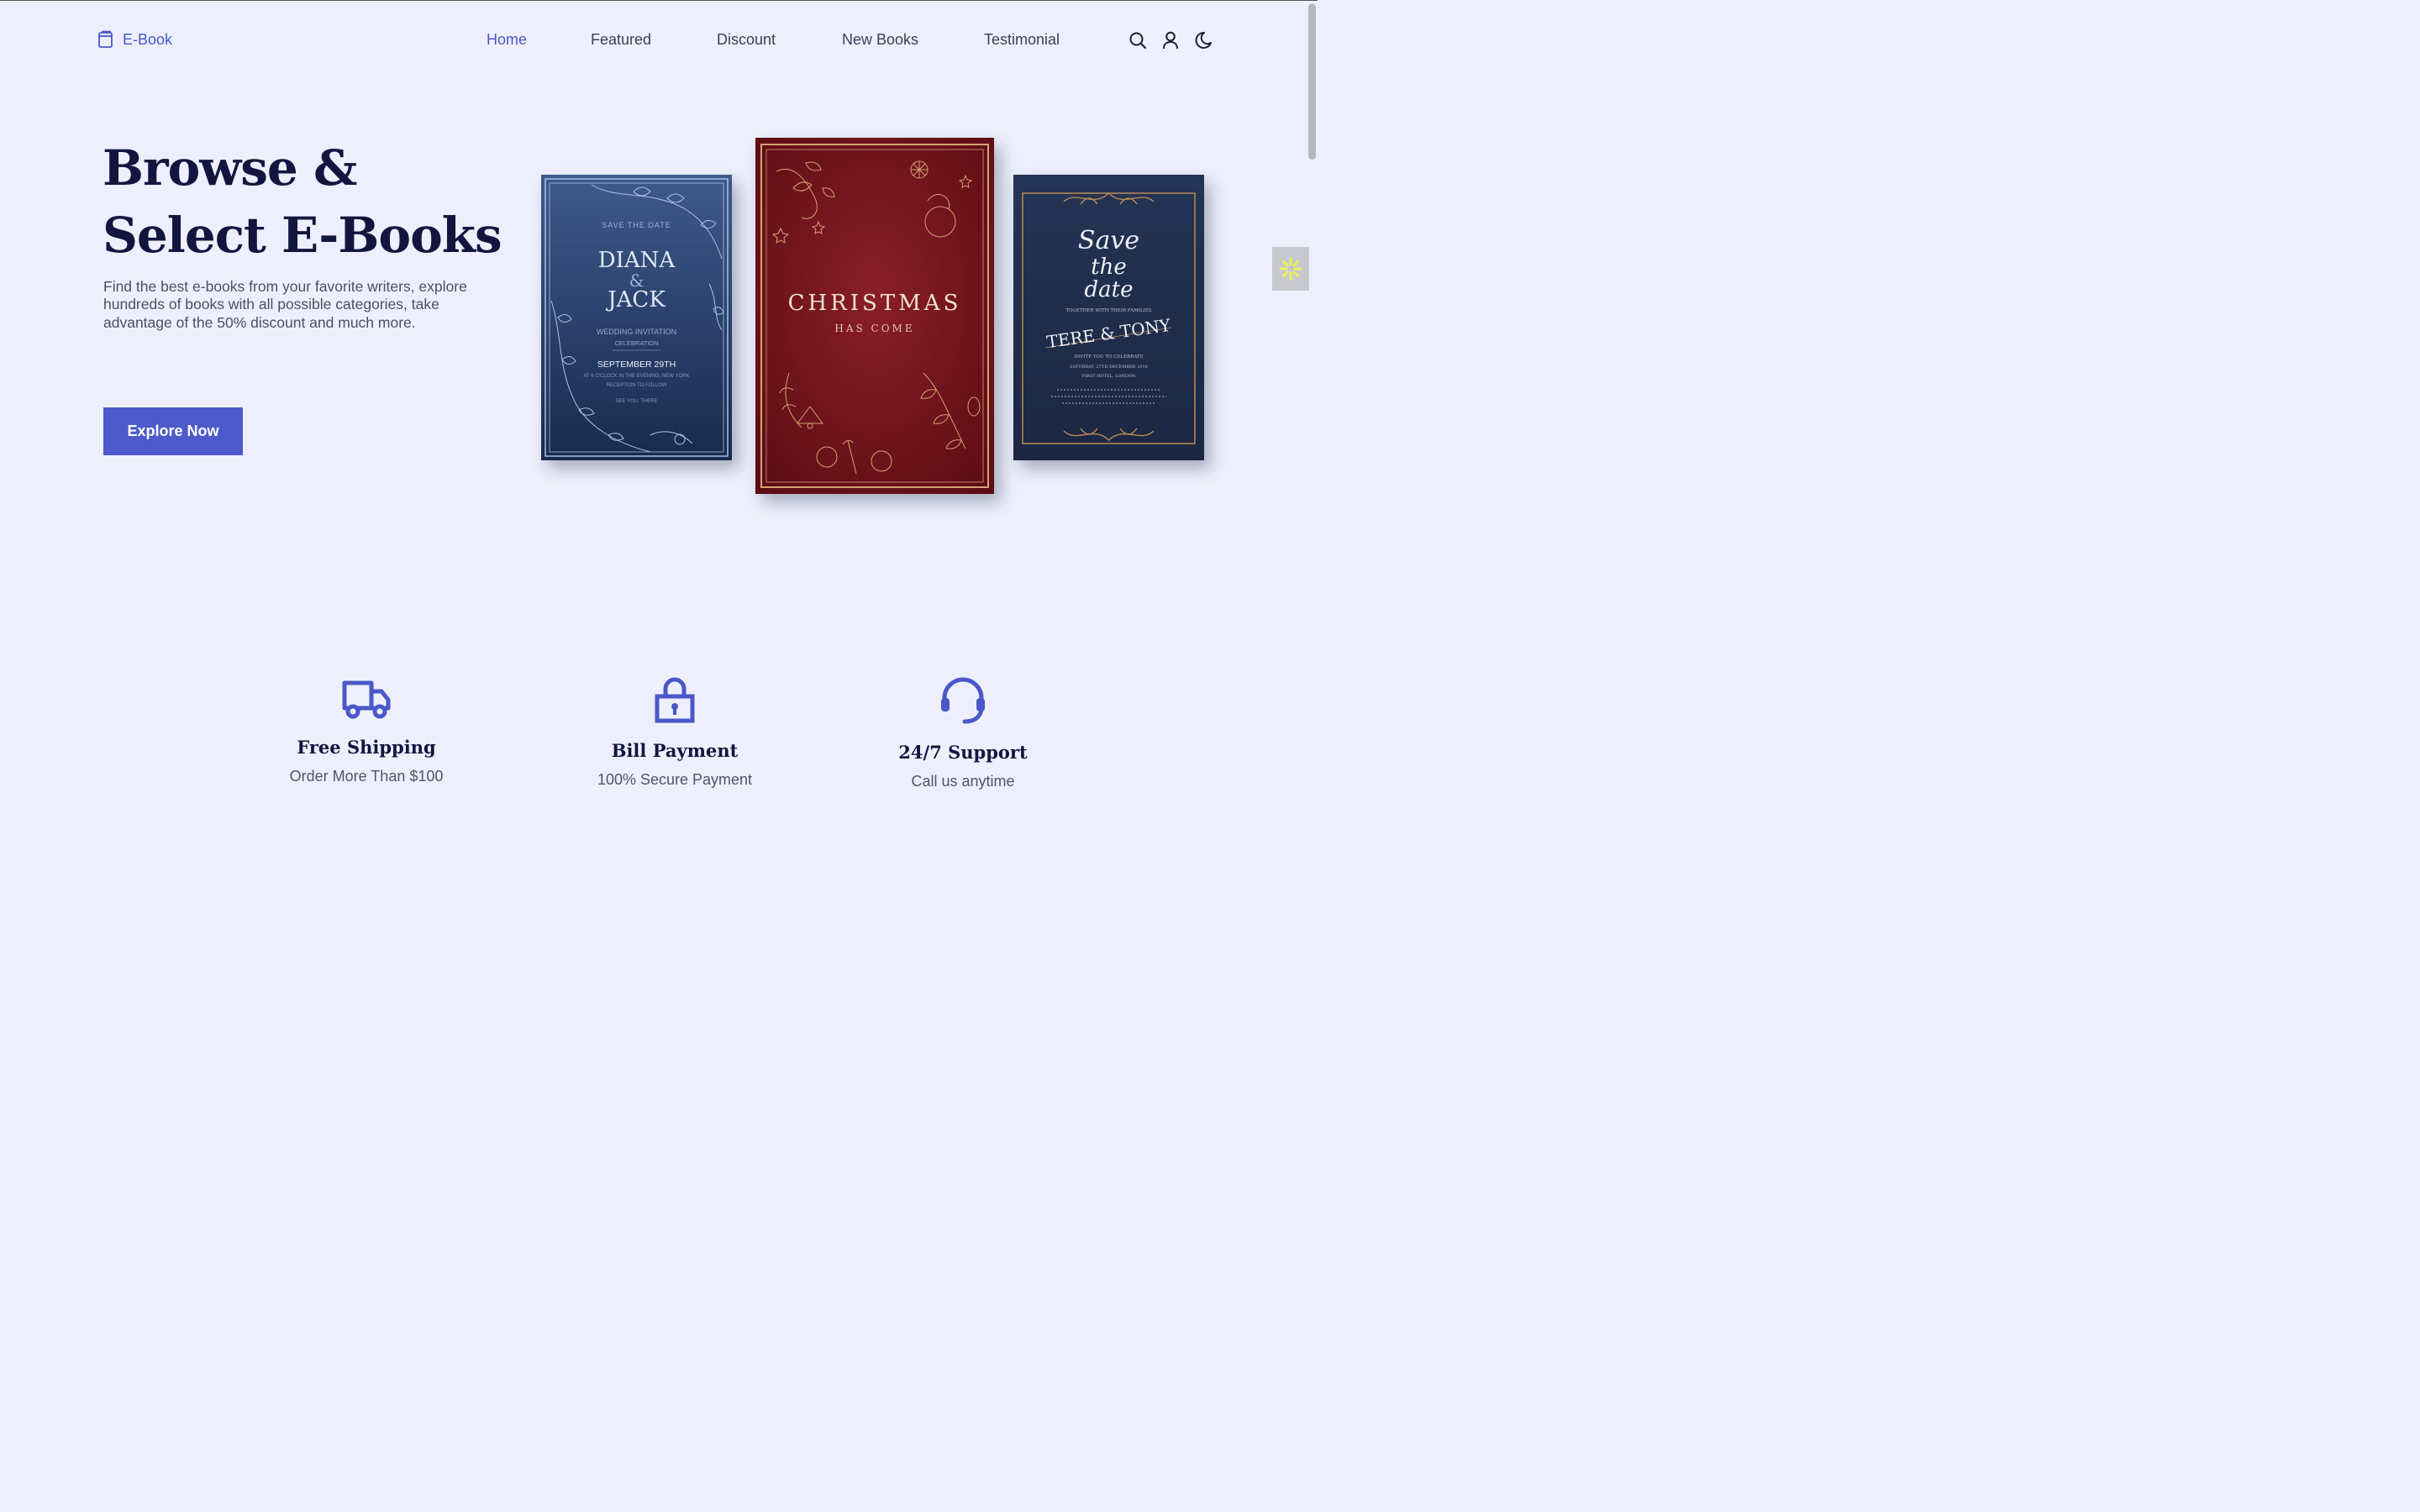 The image size is (2420, 1512). I want to click on nav-home: Home, so click(507, 40).